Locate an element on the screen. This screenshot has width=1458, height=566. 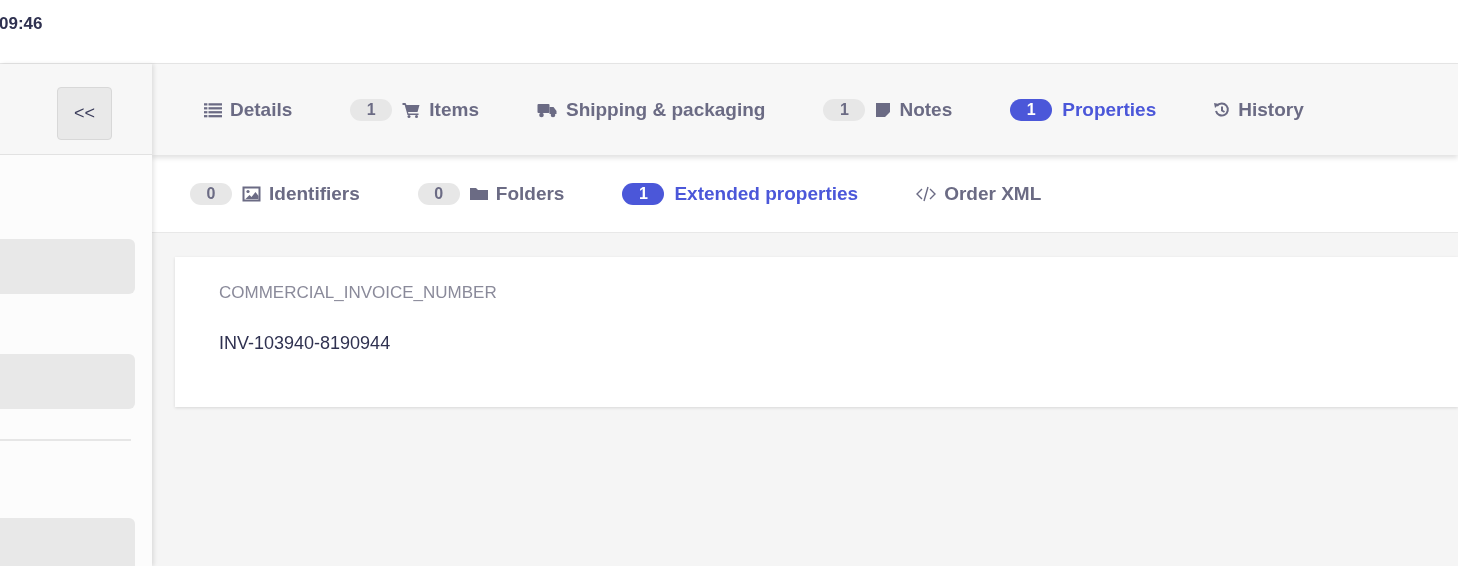
history-icon is located at coordinates (1222, 109).